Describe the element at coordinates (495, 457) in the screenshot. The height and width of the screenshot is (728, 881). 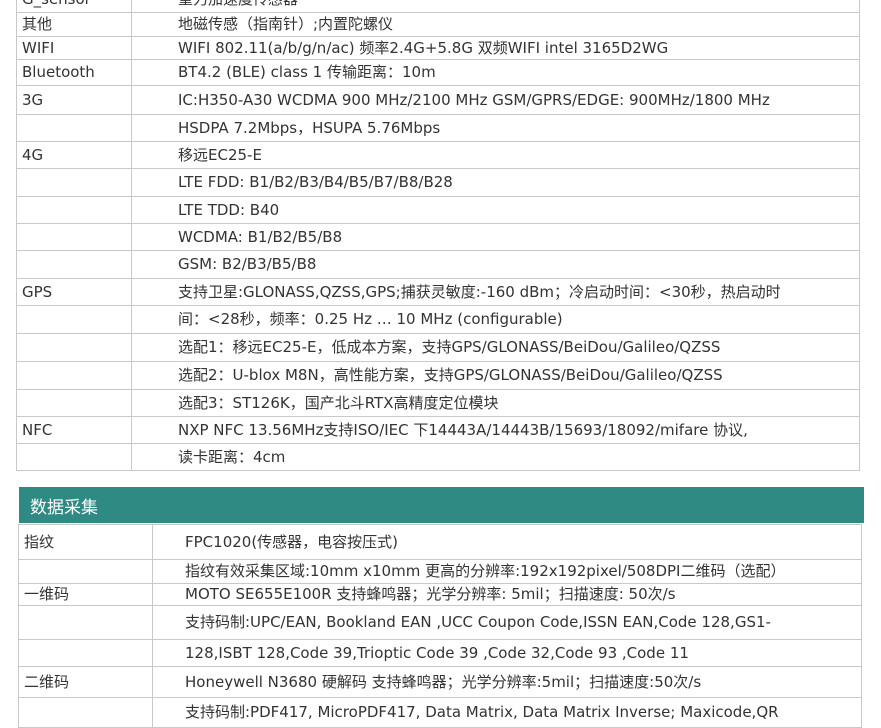
I see `spec-value: 读卡距离：4cm` at that location.